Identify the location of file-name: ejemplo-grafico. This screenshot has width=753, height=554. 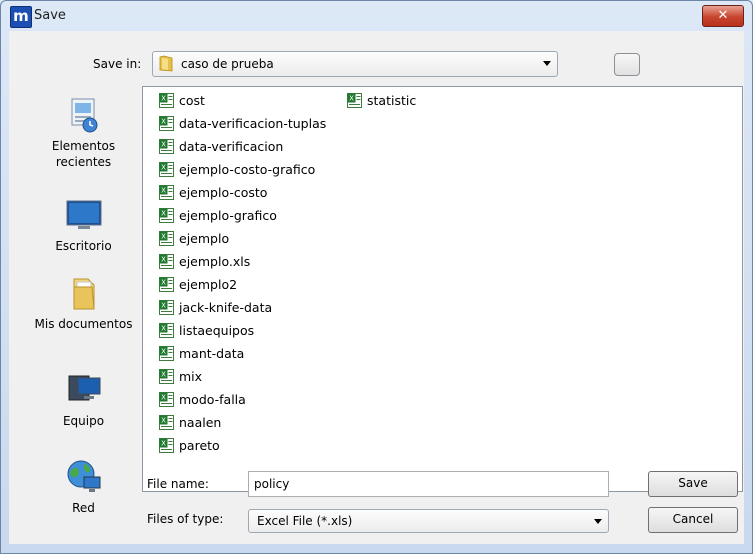
(228, 215).